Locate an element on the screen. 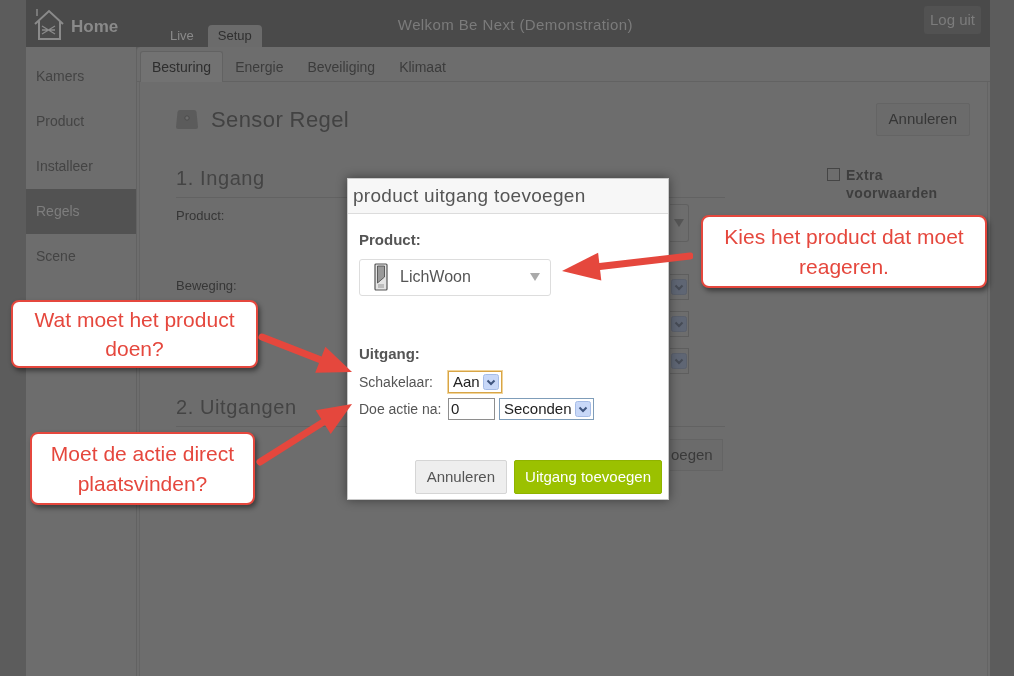 This screenshot has height=676, width=1014. input-field: 0 is located at coordinates (471, 409).